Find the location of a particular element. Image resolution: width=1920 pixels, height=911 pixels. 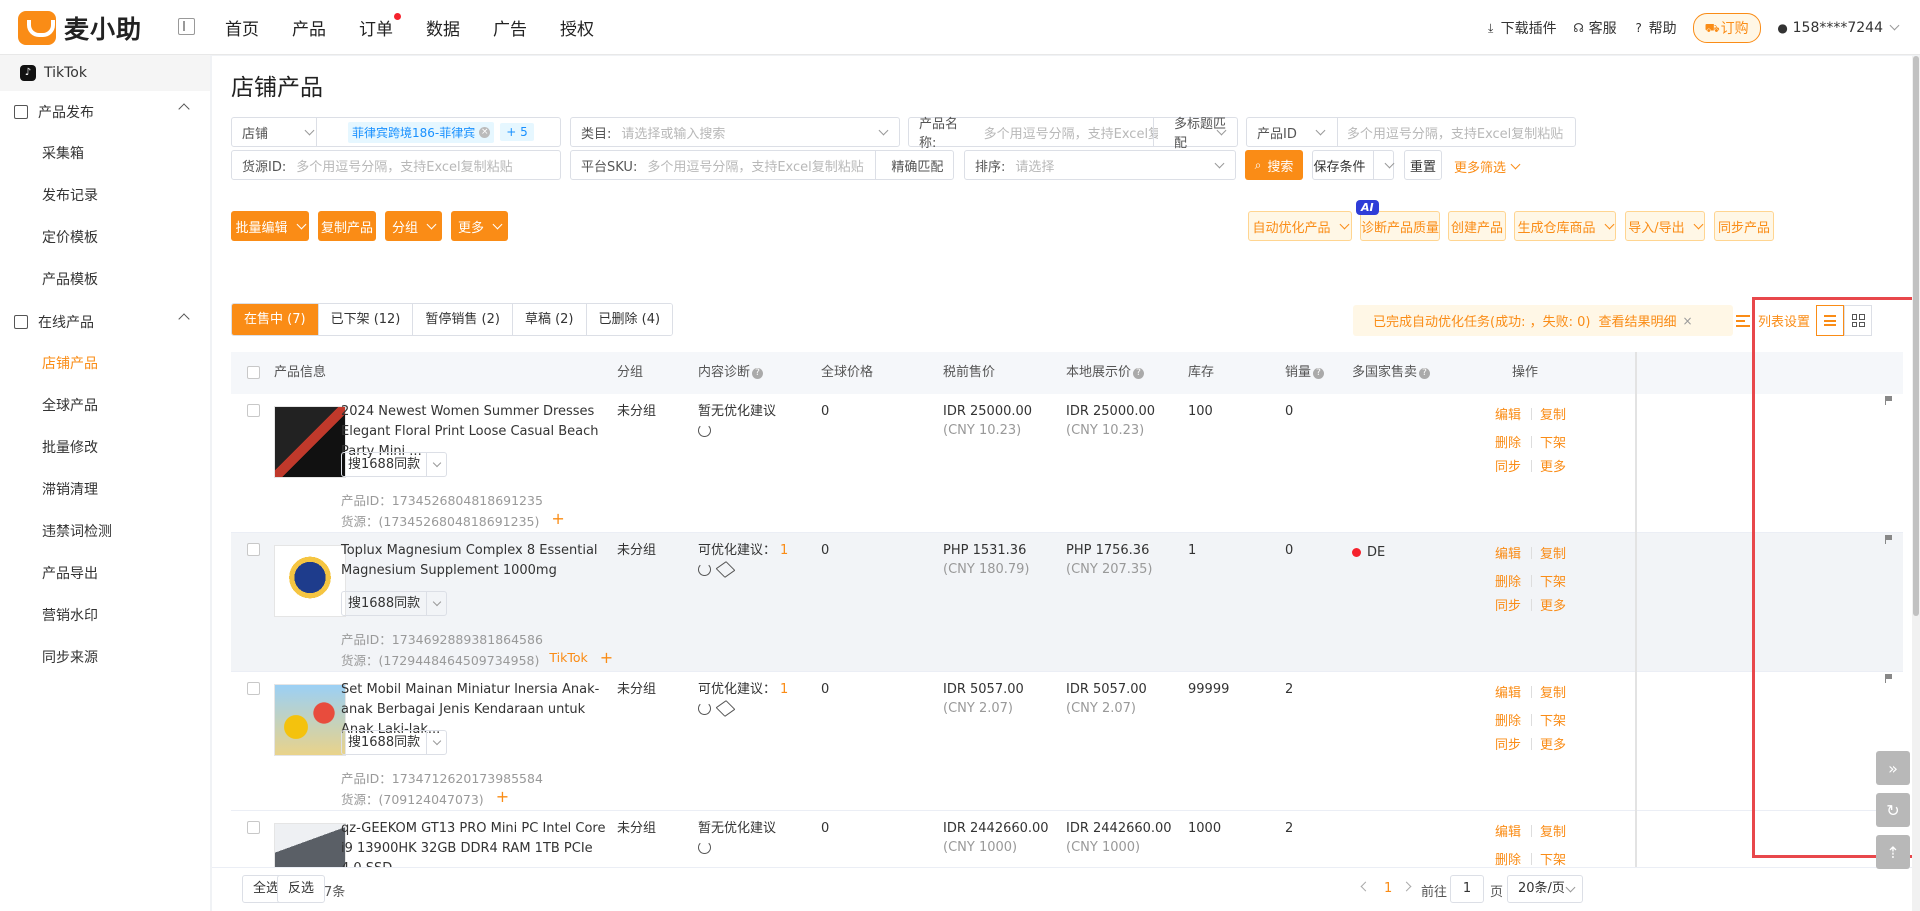

collapse-sidebar-icon is located at coordinates (186, 26).